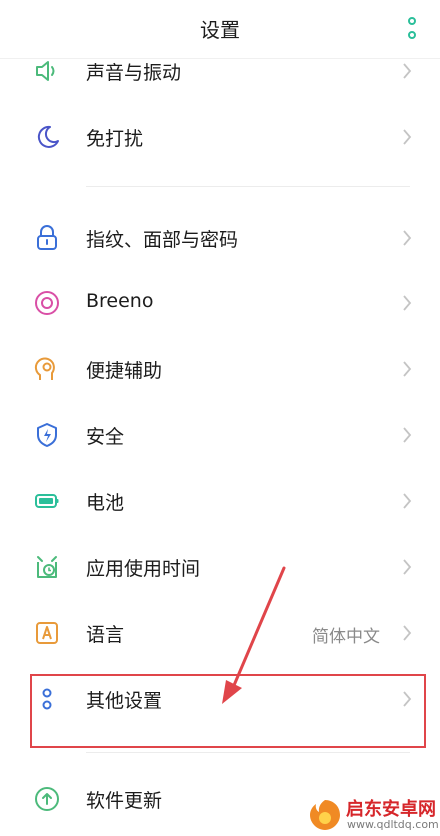  I want to click on settings-item-safety: 安全, so click(220, 435).